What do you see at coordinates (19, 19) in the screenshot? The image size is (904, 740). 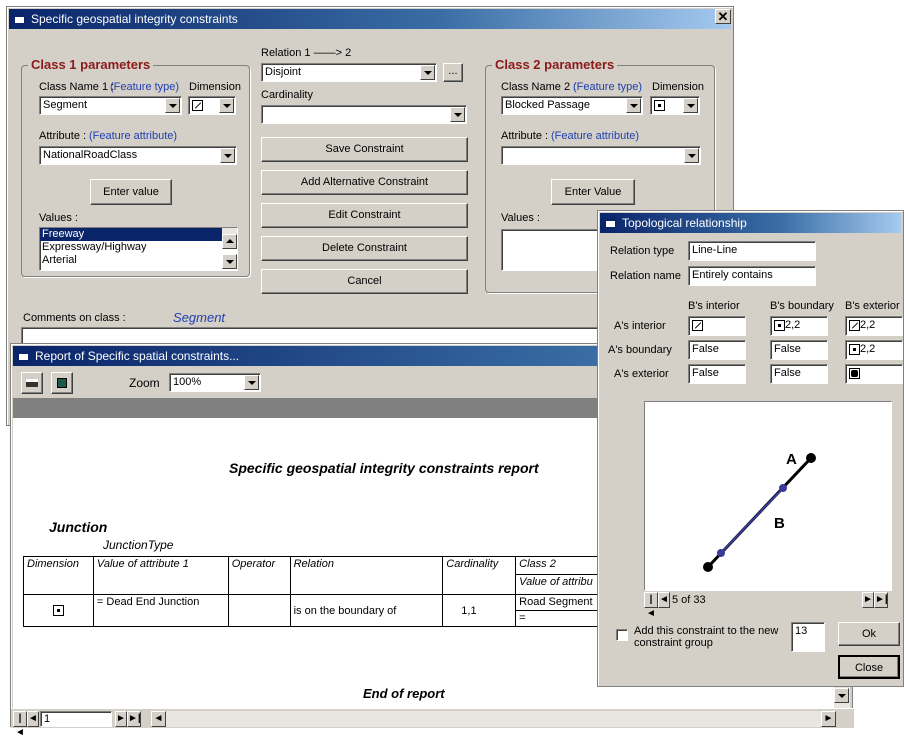 I see `window-icon` at bounding box center [19, 19].